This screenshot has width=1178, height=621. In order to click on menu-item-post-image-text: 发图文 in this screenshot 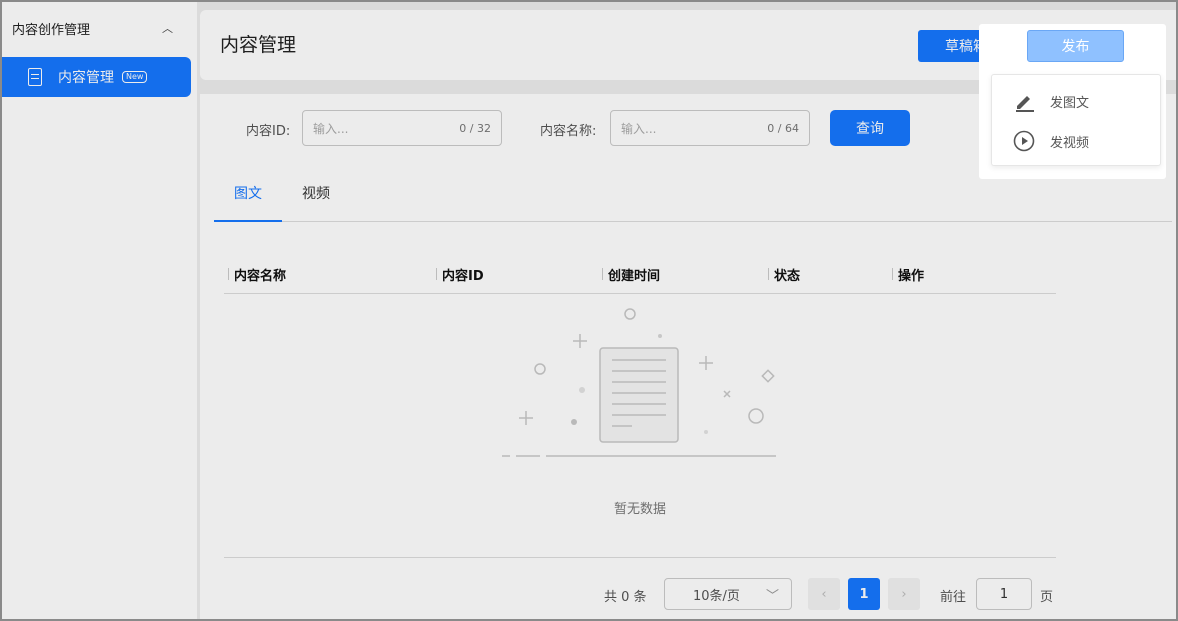, I will do `click(1076, 101)`.